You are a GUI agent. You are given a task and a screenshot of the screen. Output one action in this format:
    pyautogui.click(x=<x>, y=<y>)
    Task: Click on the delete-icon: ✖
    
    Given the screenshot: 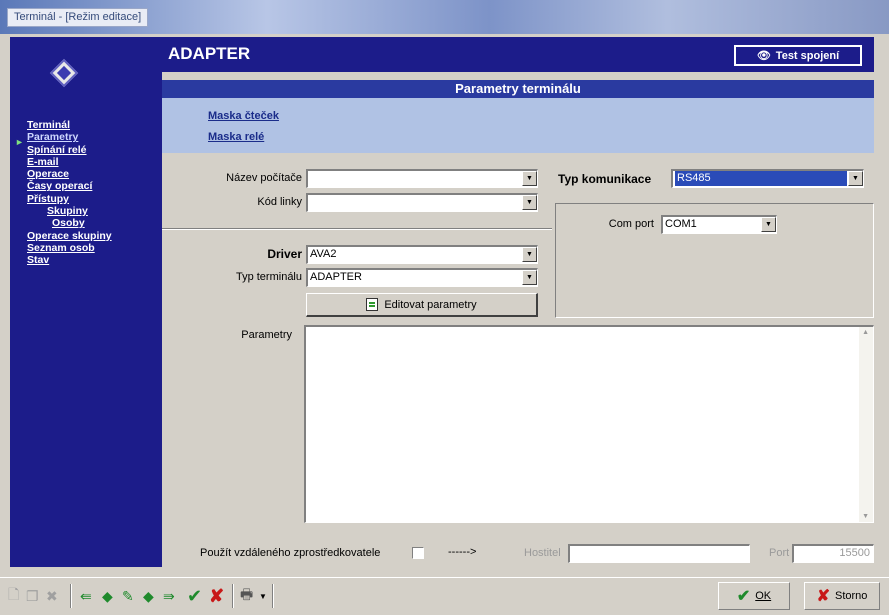 What is the action you would take?
    pyautogui.click(x=52, y=596)
    